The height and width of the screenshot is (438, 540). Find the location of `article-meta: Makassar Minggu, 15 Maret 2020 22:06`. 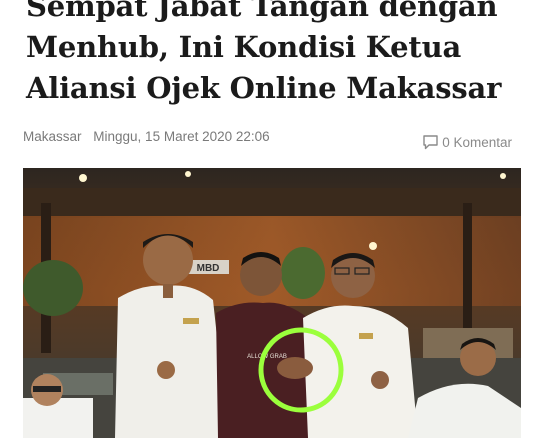

article-meta: Makassar Minggu, 15 Maret 2020 22:06 is located at coordinates (146, 136).